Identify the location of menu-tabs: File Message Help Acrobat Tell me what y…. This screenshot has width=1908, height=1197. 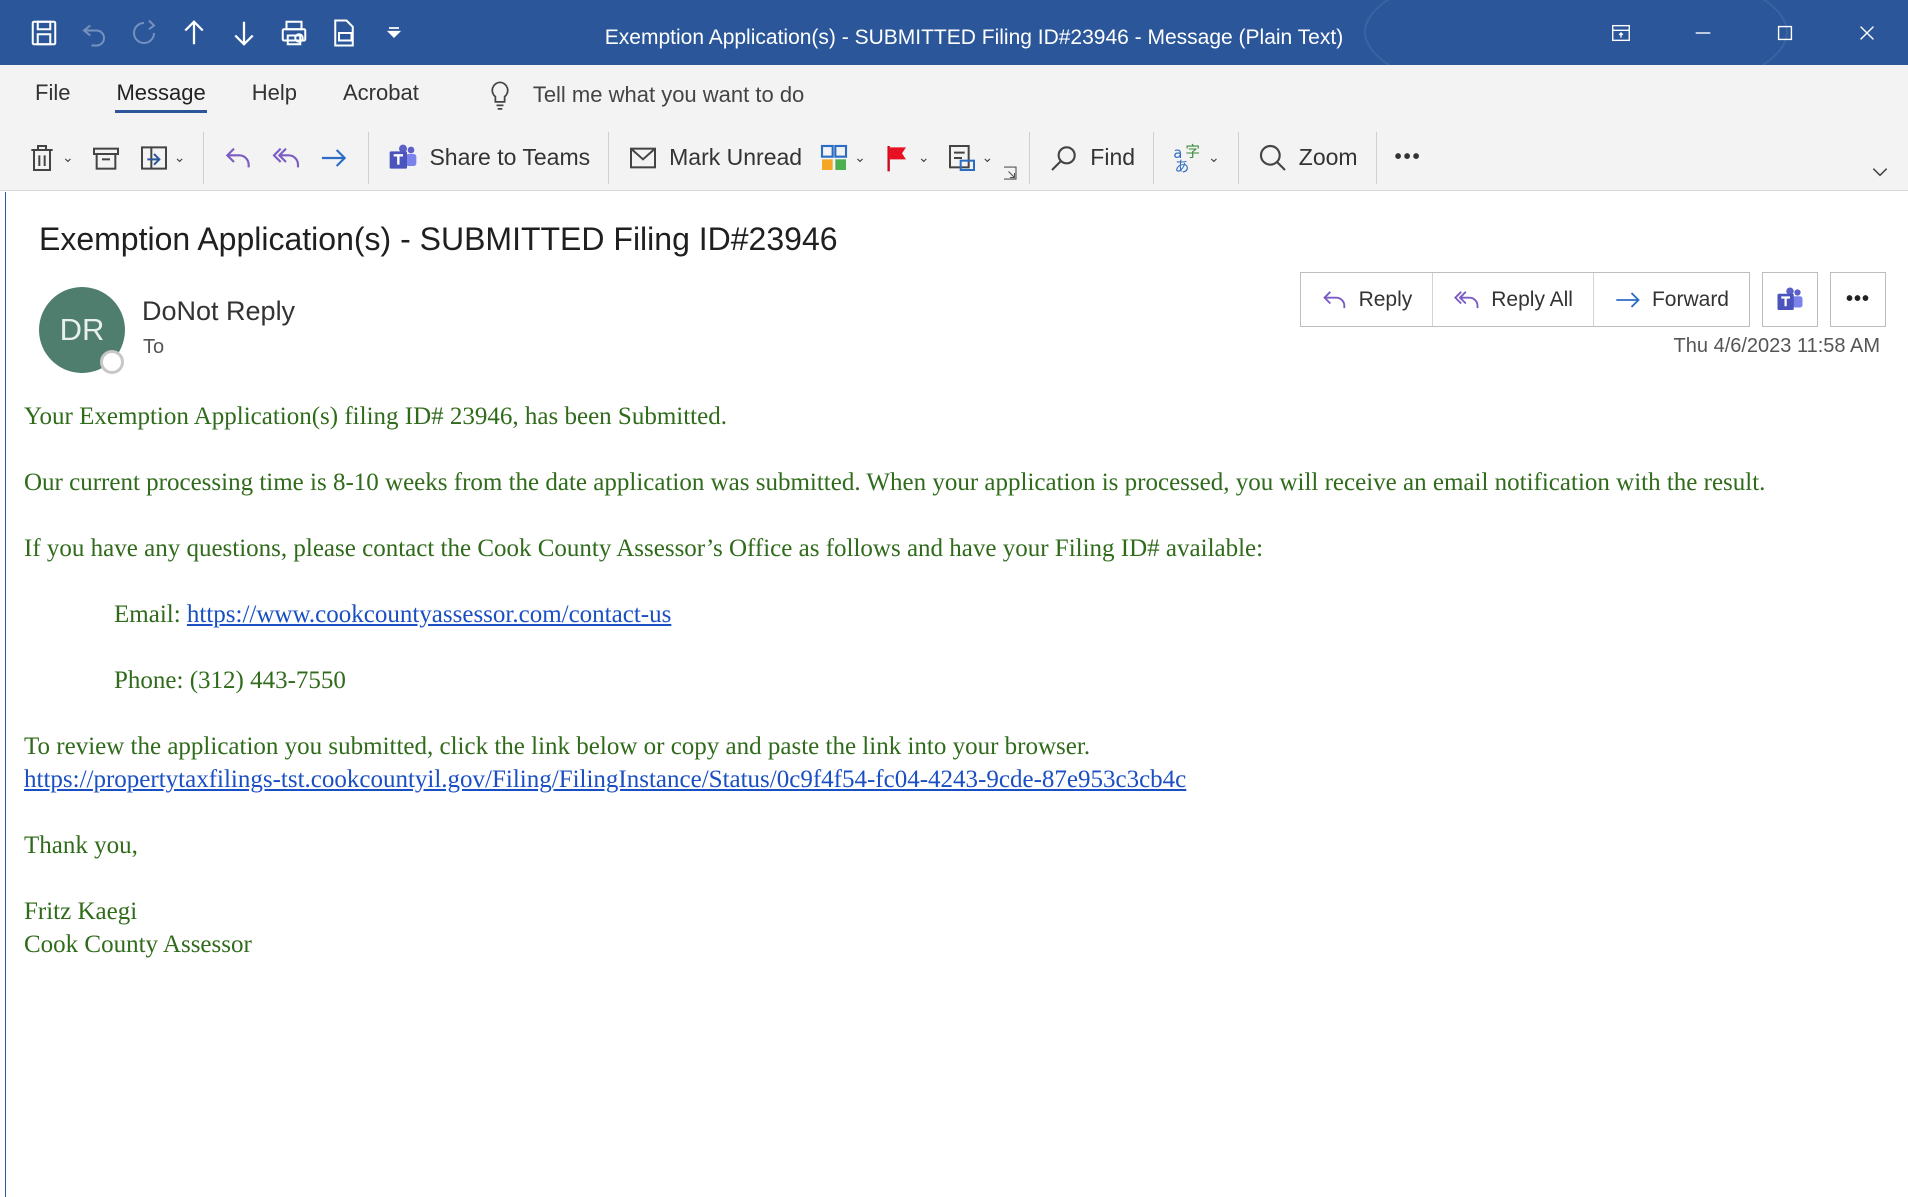
(954, 95).